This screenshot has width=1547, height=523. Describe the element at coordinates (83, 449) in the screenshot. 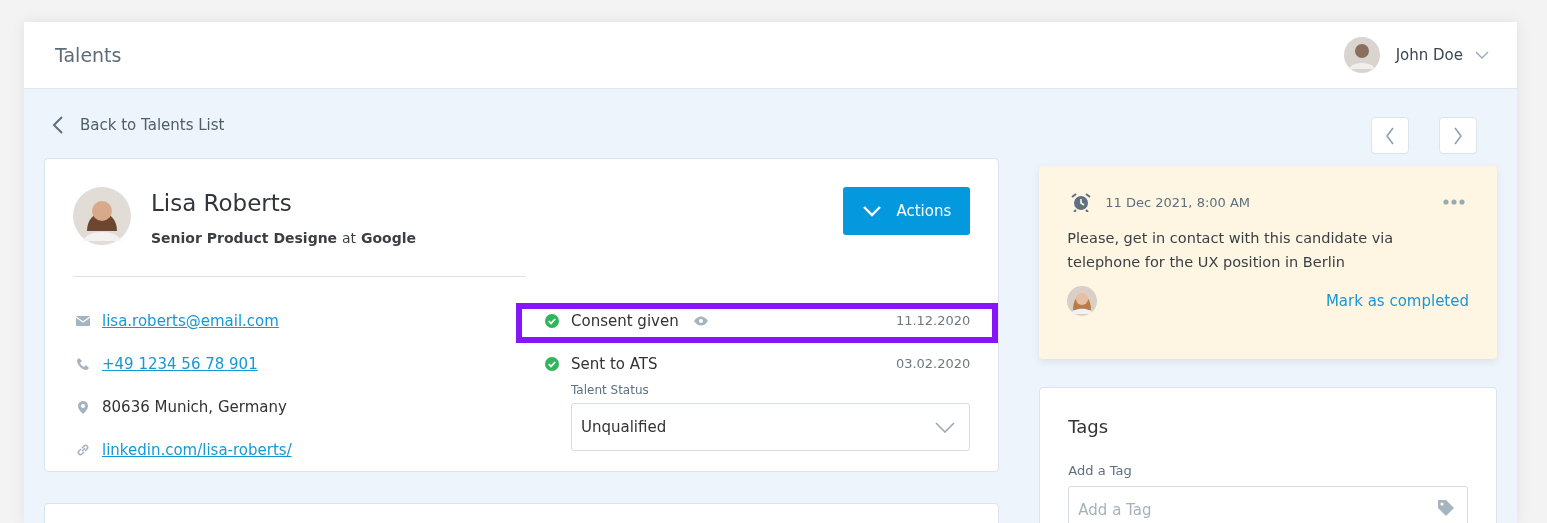

I see `link-icon` at that location.